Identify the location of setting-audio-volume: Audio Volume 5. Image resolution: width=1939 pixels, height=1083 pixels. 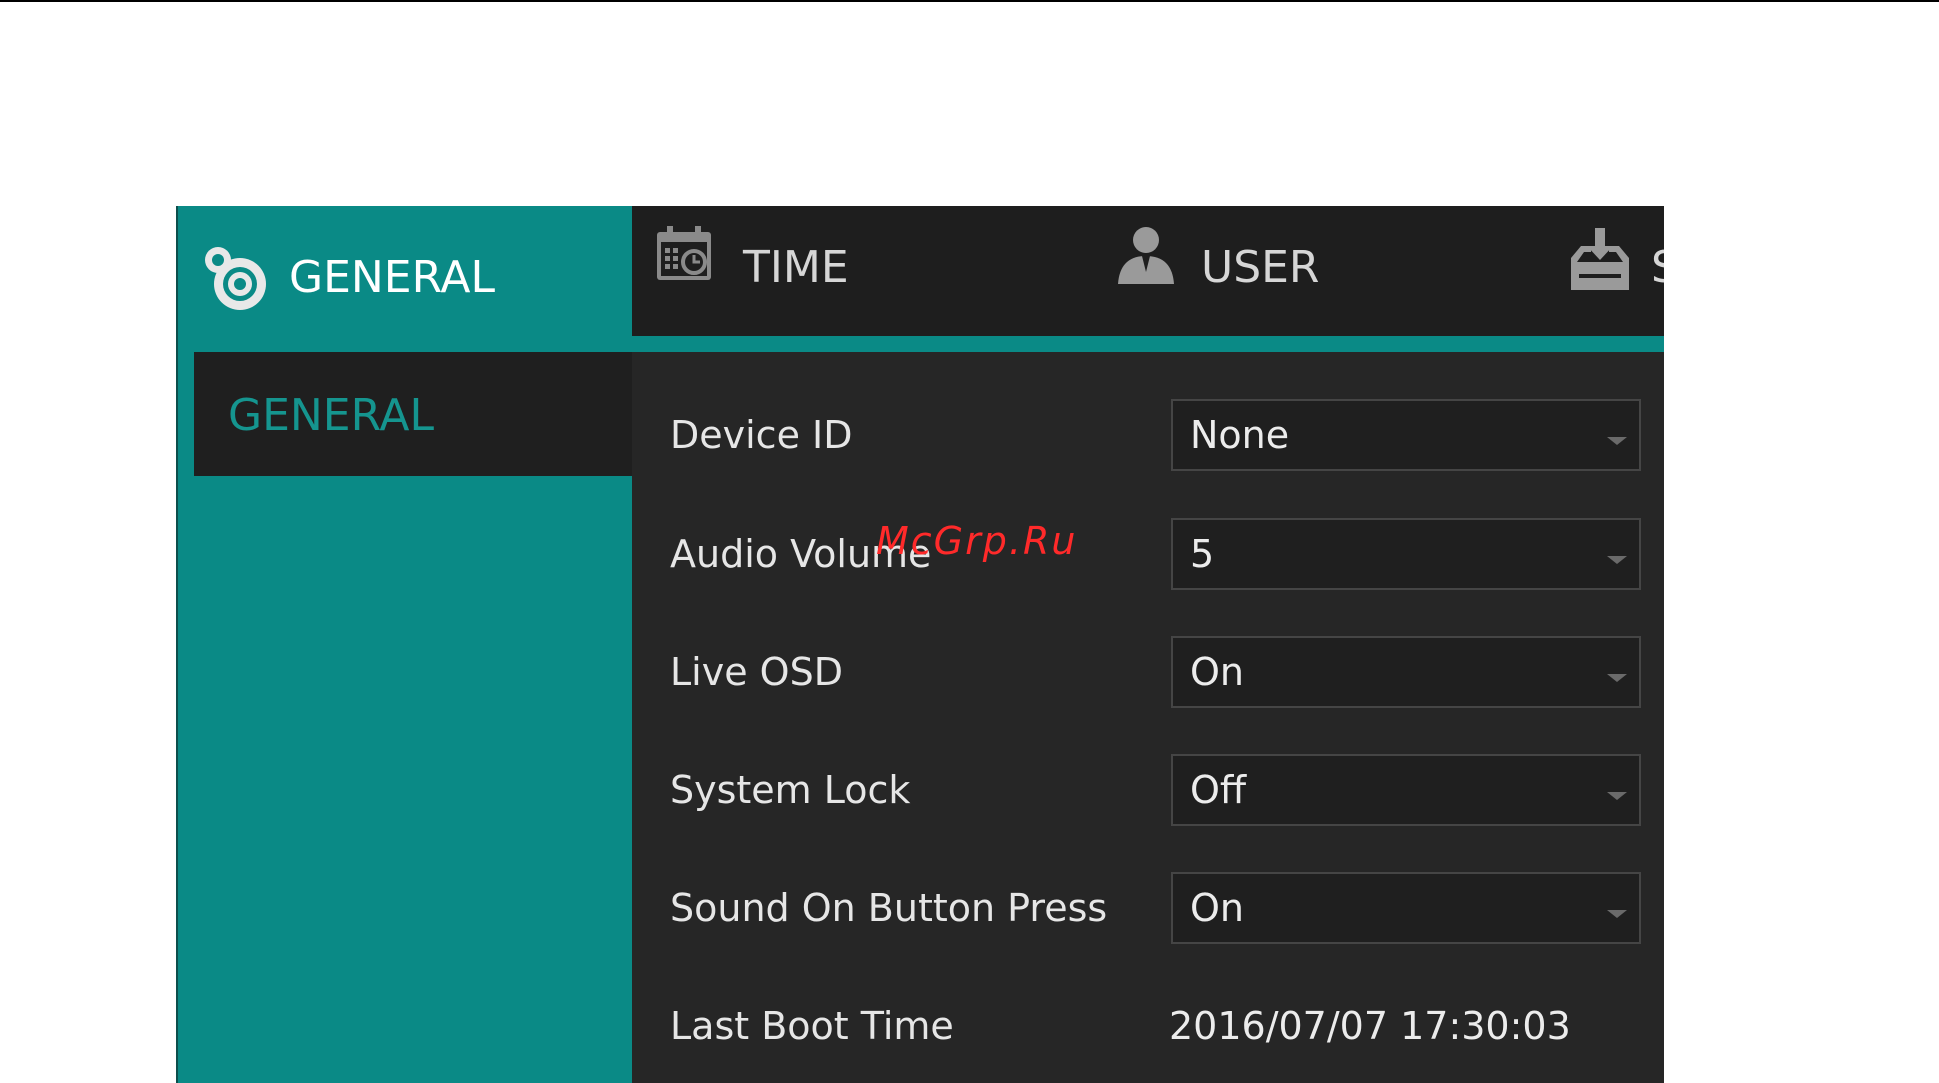
(1148, 556).